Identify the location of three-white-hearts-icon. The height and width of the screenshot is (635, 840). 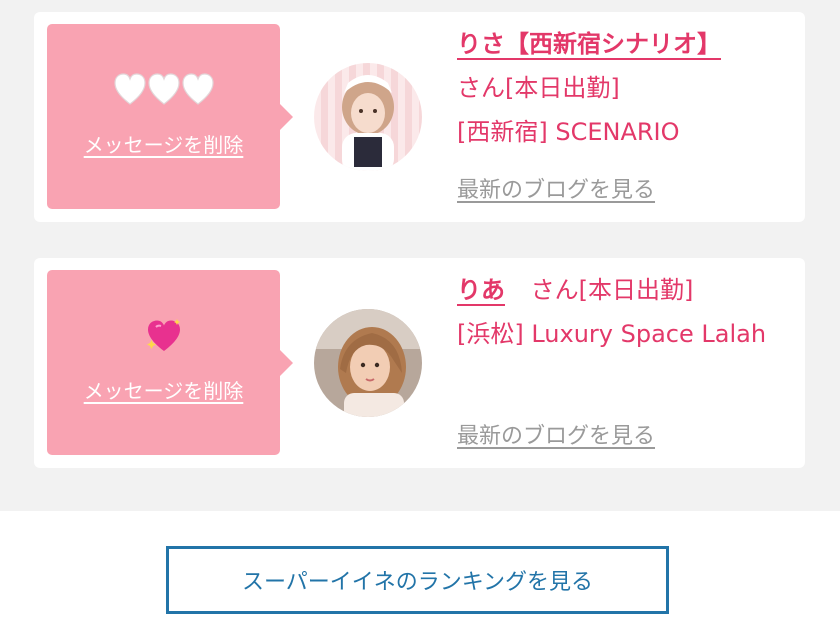
(163, 90).